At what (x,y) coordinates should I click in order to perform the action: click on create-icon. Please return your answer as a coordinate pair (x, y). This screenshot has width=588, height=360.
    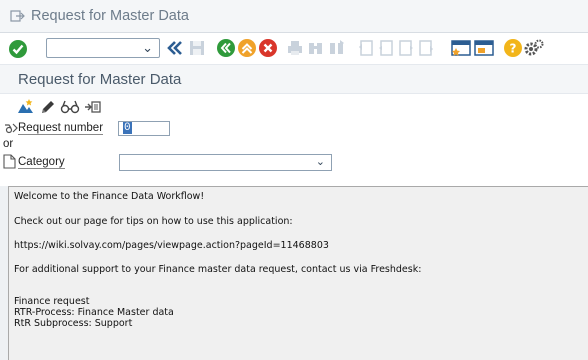
    Looking at the image, I should click on (25, 107).